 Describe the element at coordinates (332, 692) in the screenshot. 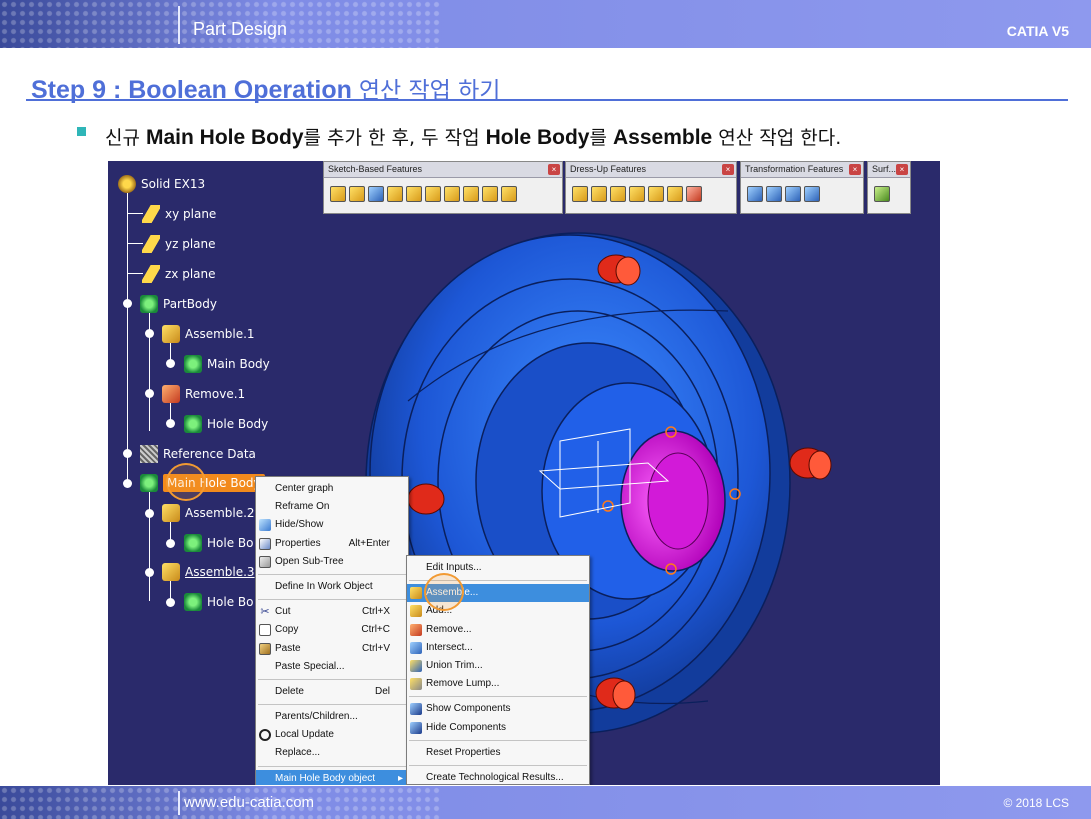

I see `menu-item-delete: Delete Del` at that location.